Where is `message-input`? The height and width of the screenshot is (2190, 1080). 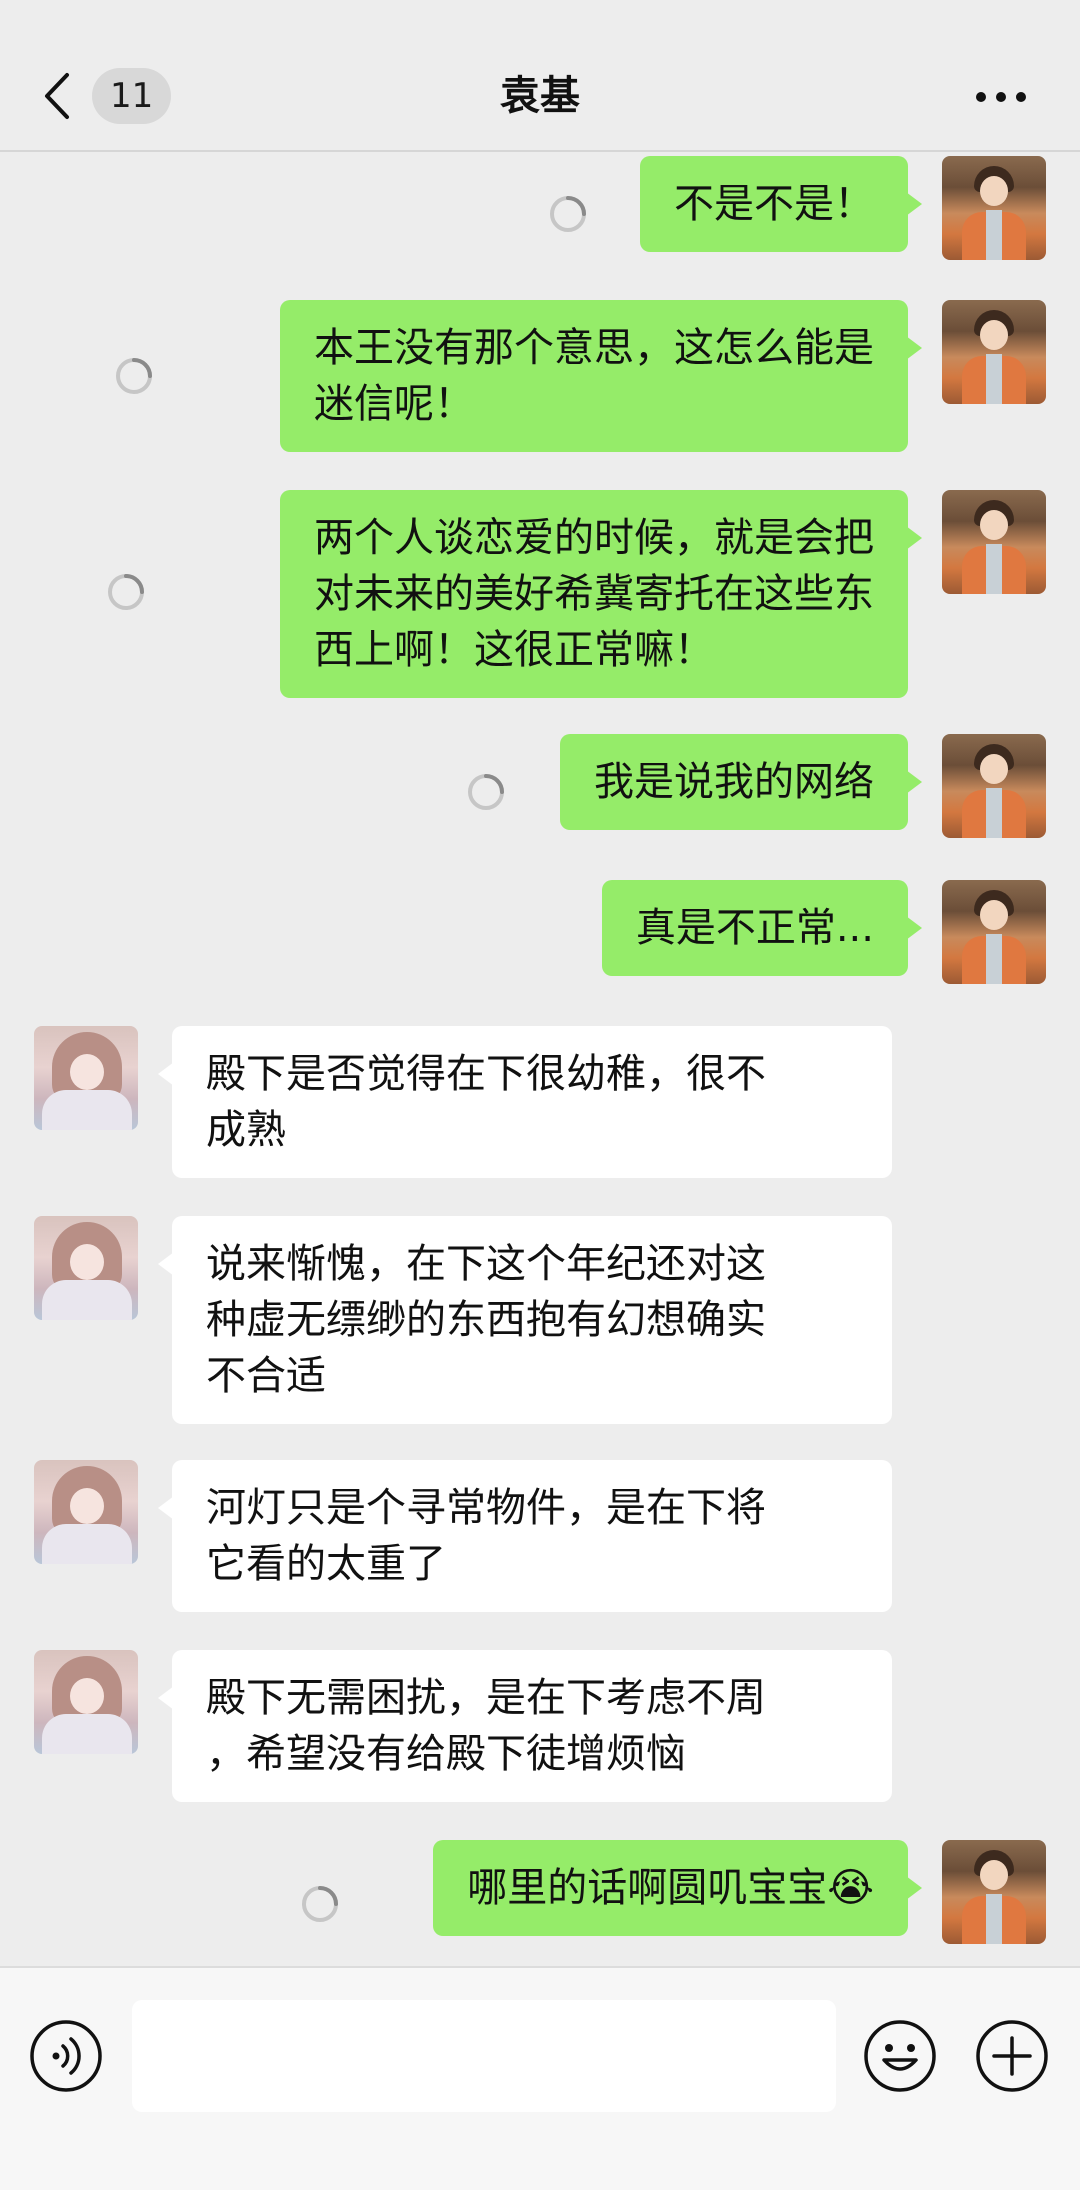 message-input is located at coordinates (484, 2056).